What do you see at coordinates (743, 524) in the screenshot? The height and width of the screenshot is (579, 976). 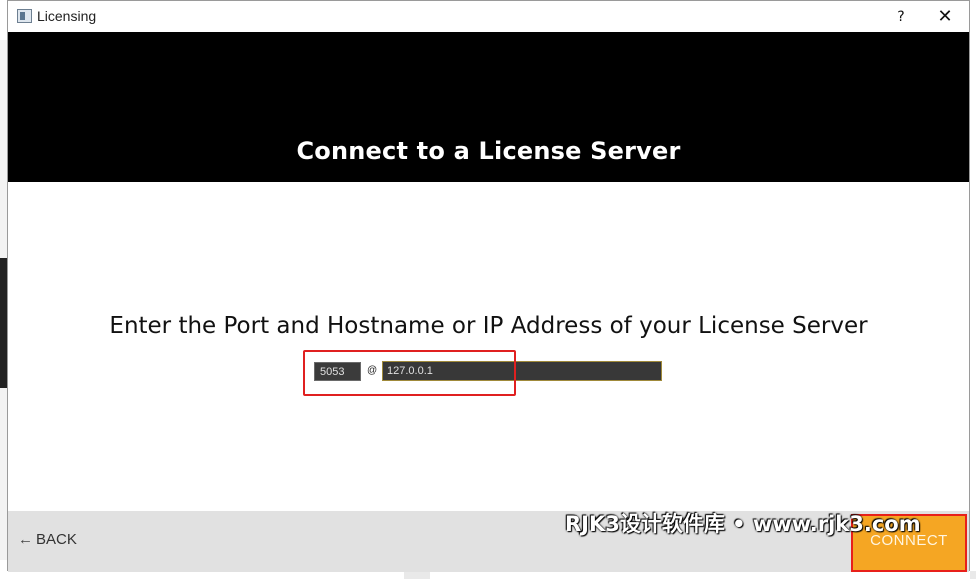 I see `watermark-text: RJK3设计软件库 • www.rjk3.com` at bounding box center [743, 524].